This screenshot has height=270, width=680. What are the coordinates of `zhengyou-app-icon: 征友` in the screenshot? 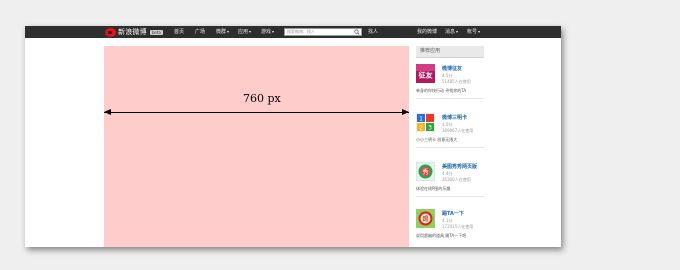 It's located at (425, 73).